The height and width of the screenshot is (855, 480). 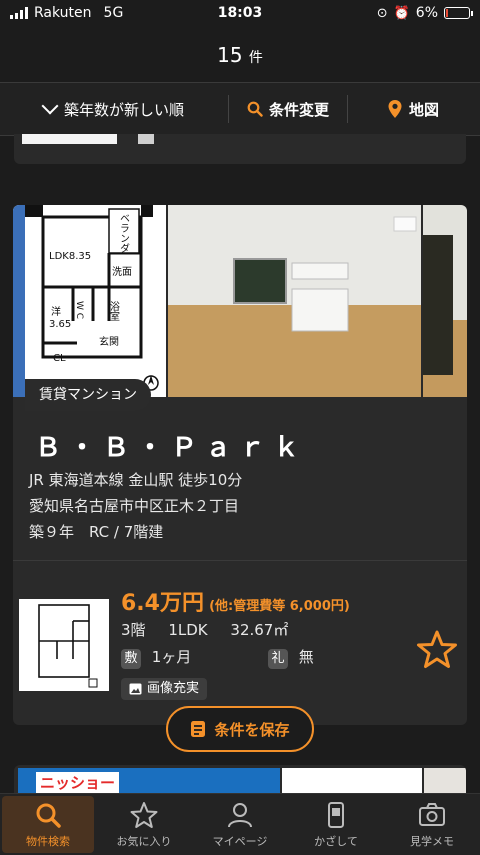 What do you see at coordinates (173, 688) in the screenshot?
I see `image-rich-label: 画像充実` at bounding box center [173, 688].